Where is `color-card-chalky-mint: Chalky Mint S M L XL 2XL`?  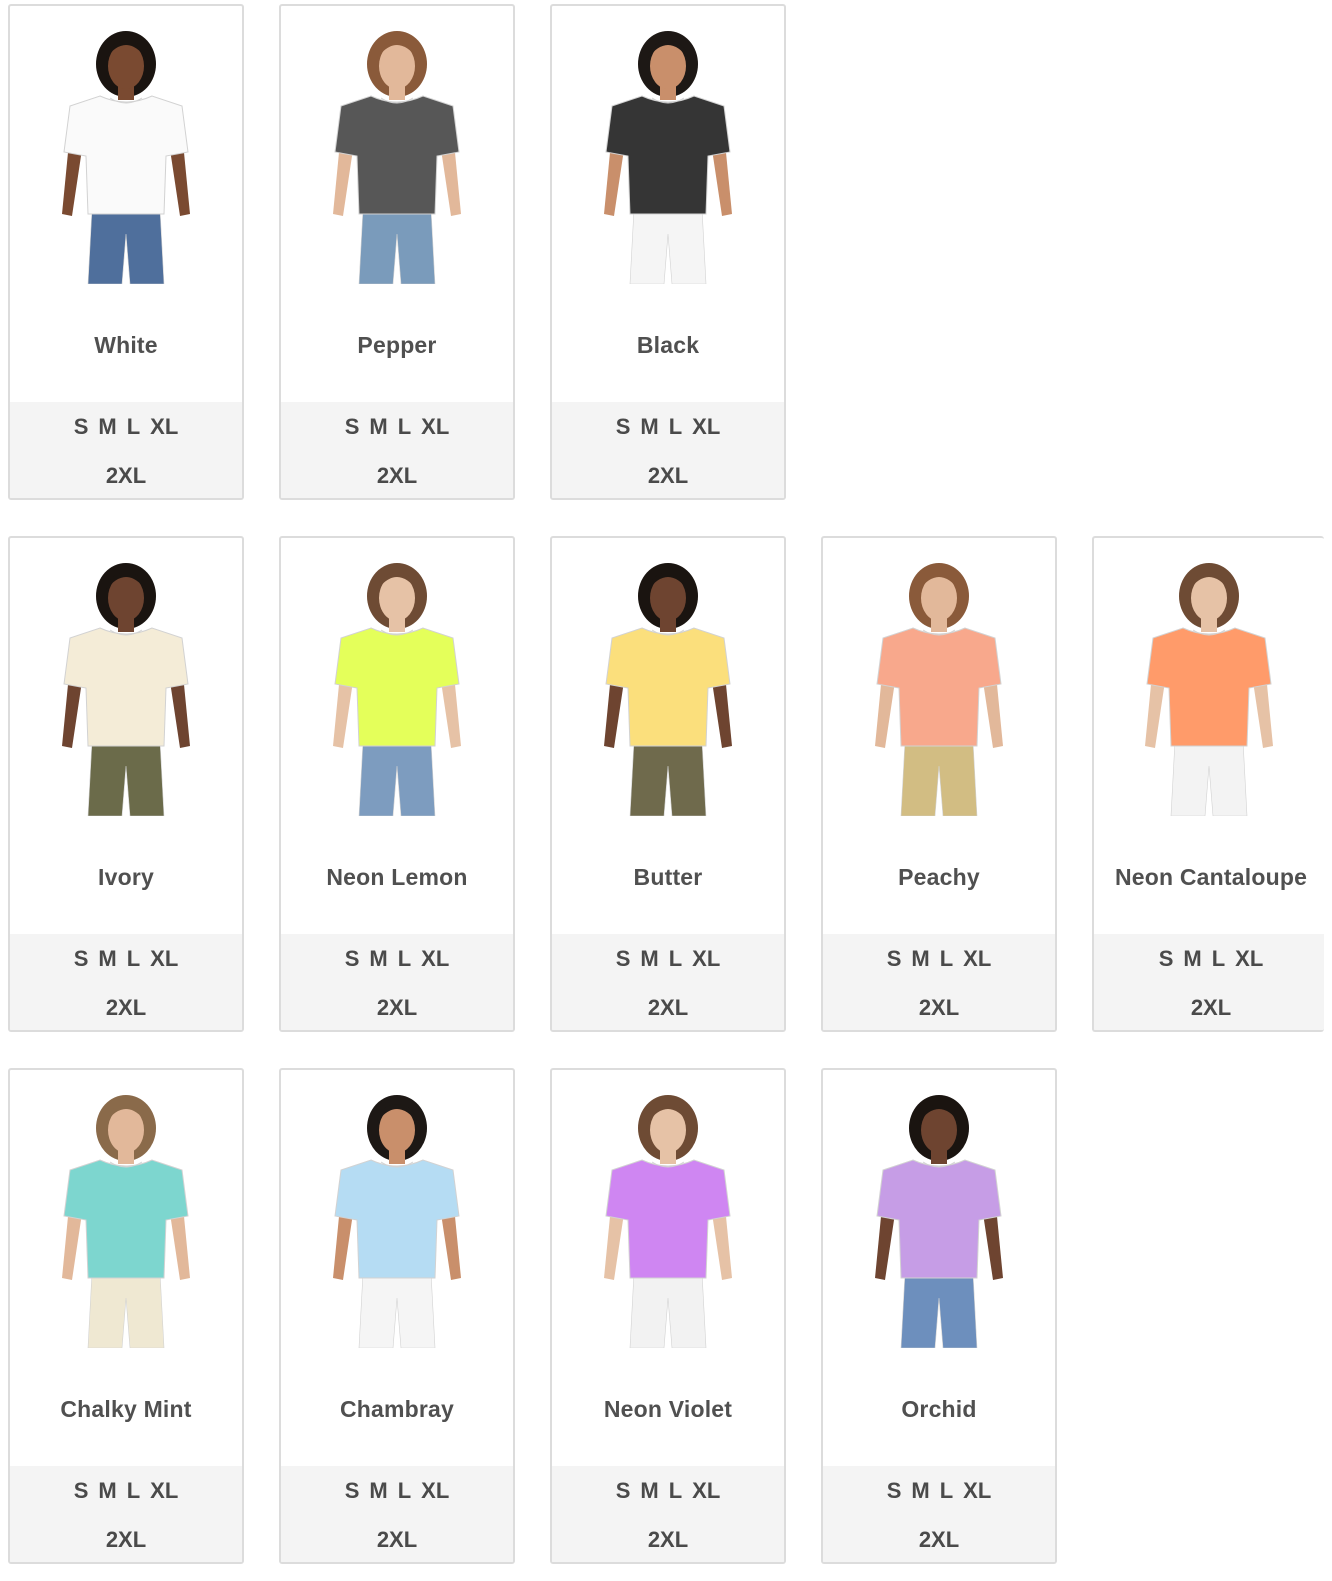
color-card-chalky-mint: Chalky Mint S M L XL 2XL is located at coordinates (126, 1316).